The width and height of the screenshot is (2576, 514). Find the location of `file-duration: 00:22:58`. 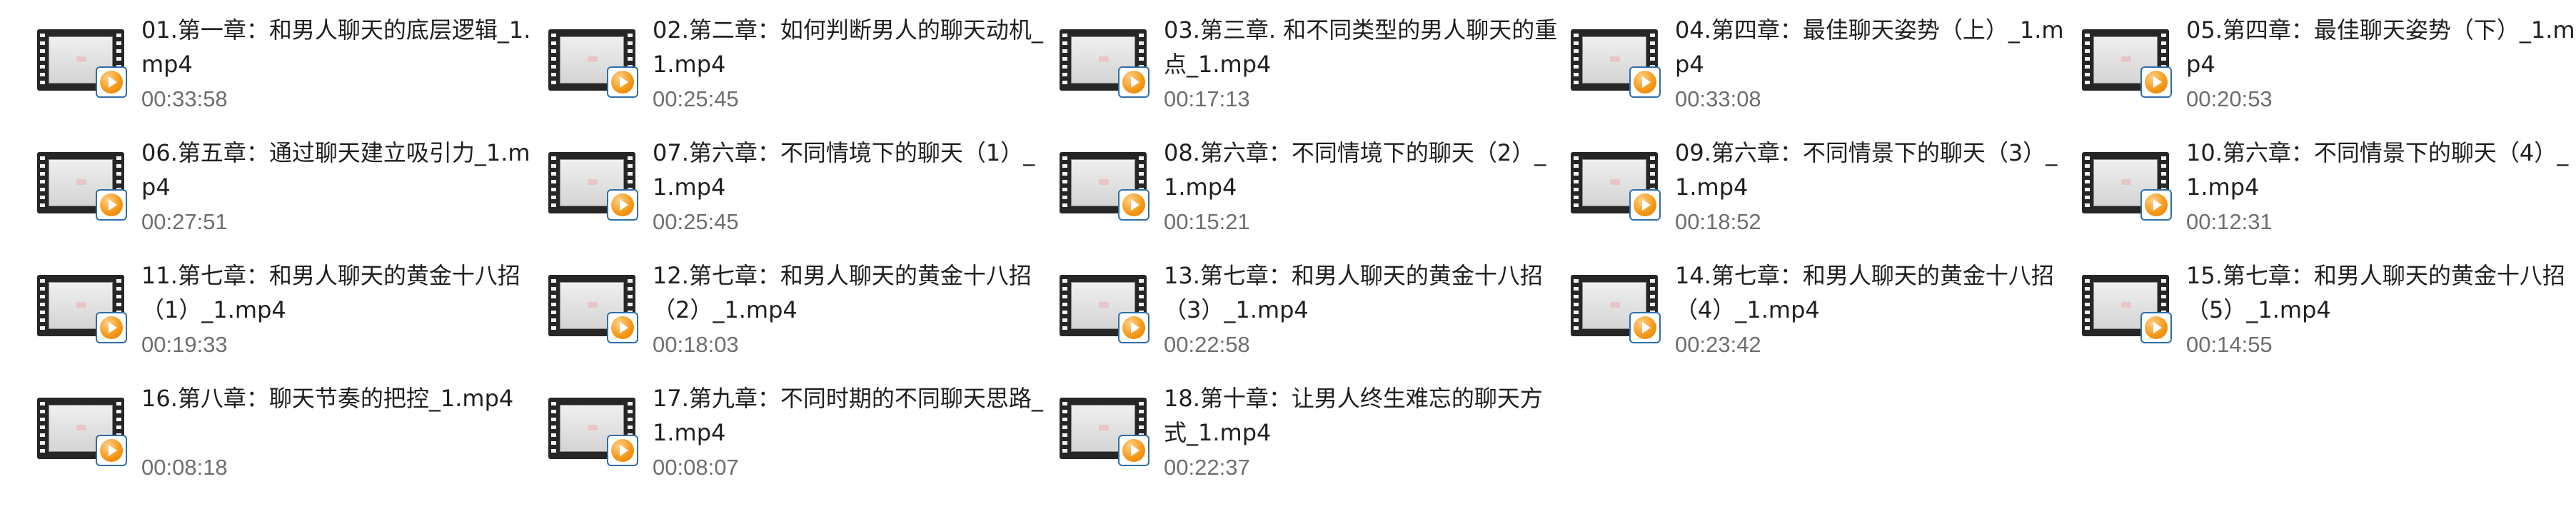

file-duration: 00:22:58 is located at coordinates (1207, 344).